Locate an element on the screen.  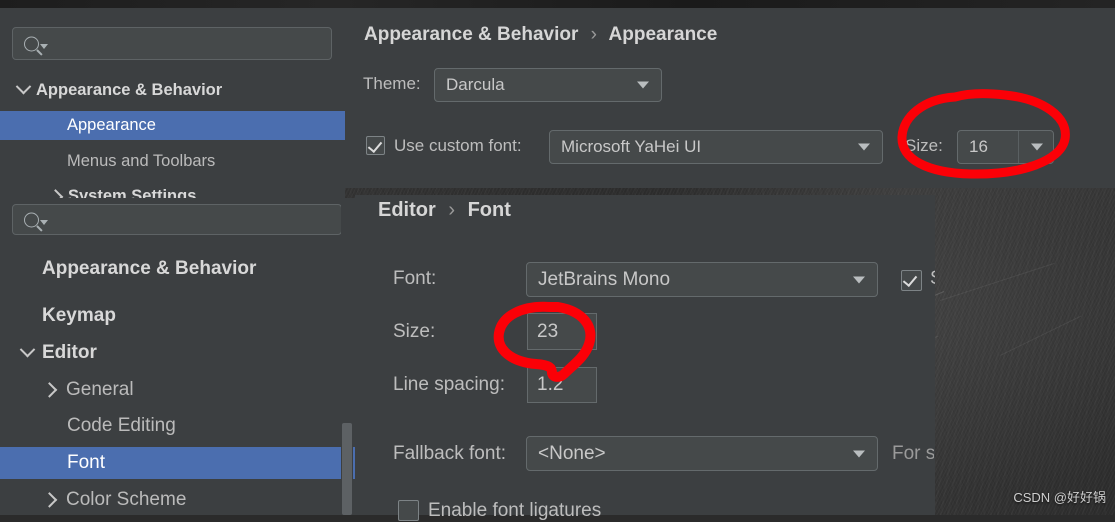
sidebar-item-general: General is located at coordinates (191, 389).